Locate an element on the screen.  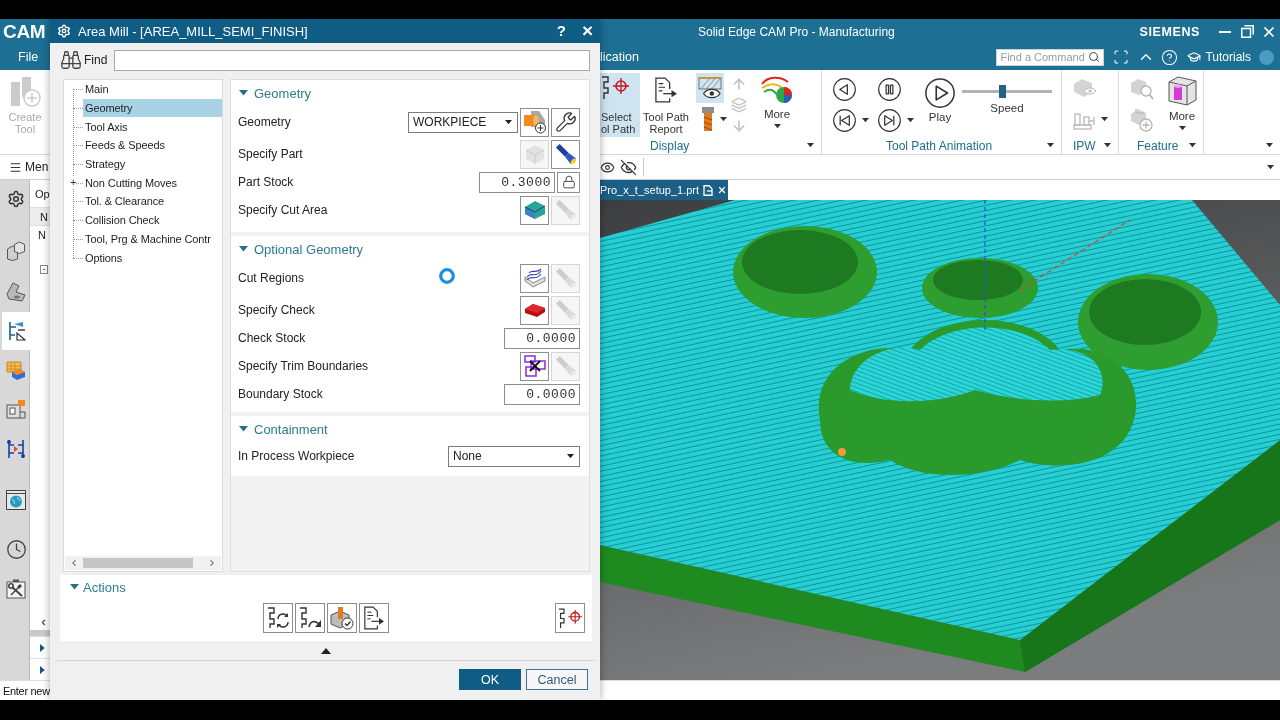
tree-item: Strategy is located at coordinates (152, 164).